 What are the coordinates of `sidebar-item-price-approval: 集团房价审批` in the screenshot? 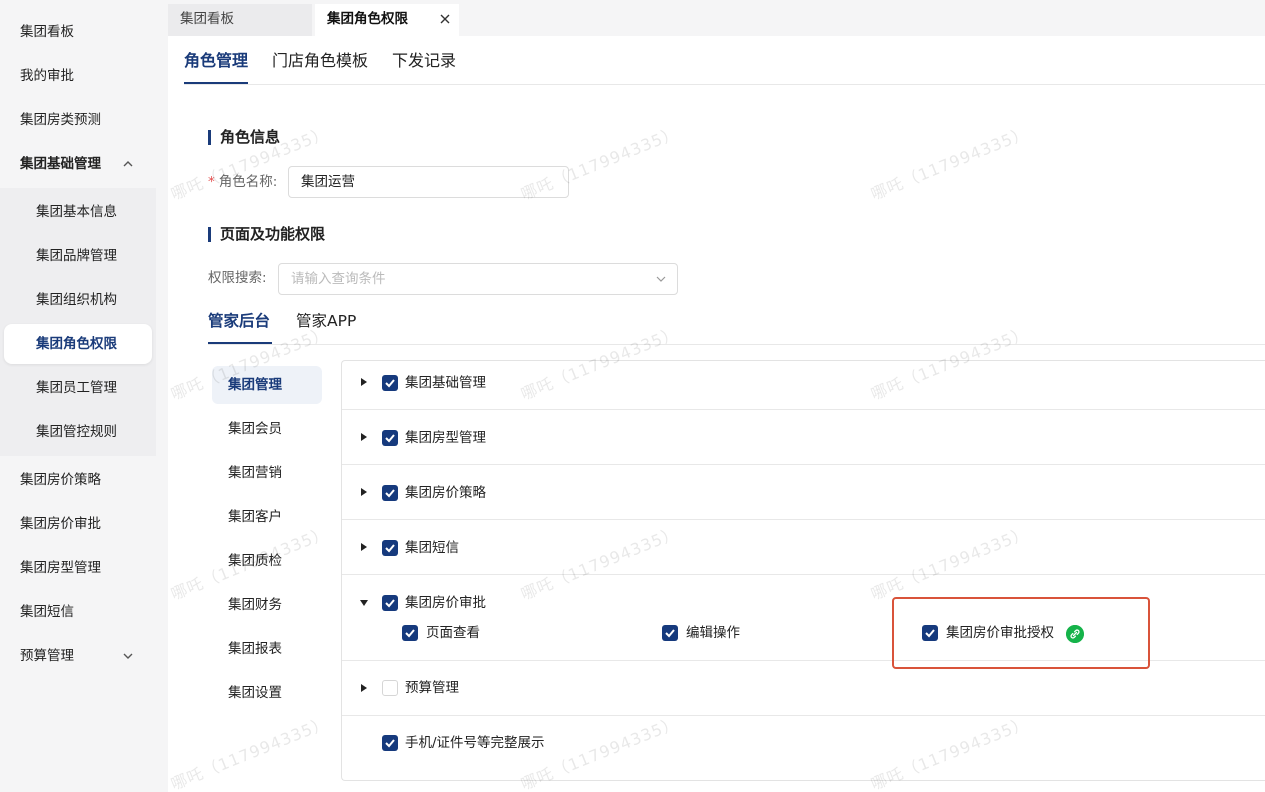 It's located at (60, 524).